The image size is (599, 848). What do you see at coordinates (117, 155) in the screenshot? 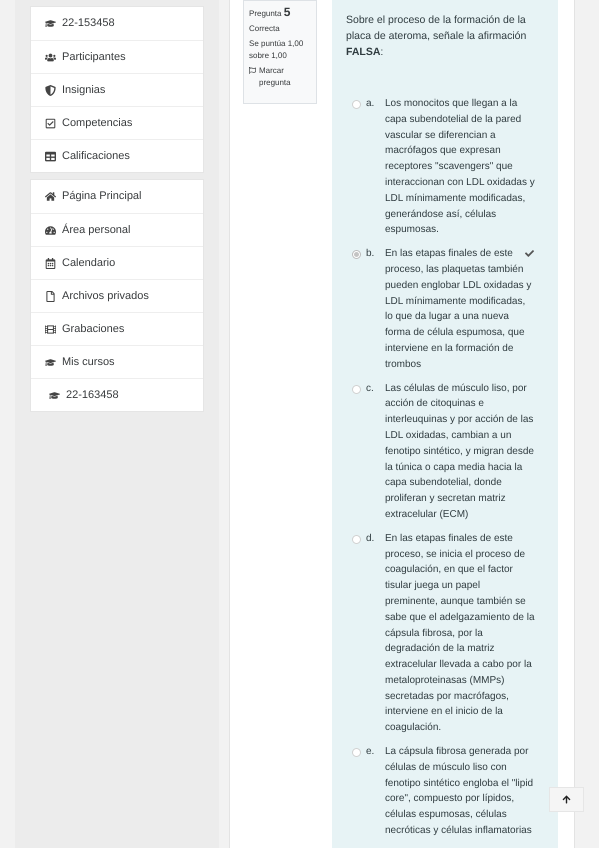
I see `nav-item: Calificaciones` at bounding box center [117, 155].